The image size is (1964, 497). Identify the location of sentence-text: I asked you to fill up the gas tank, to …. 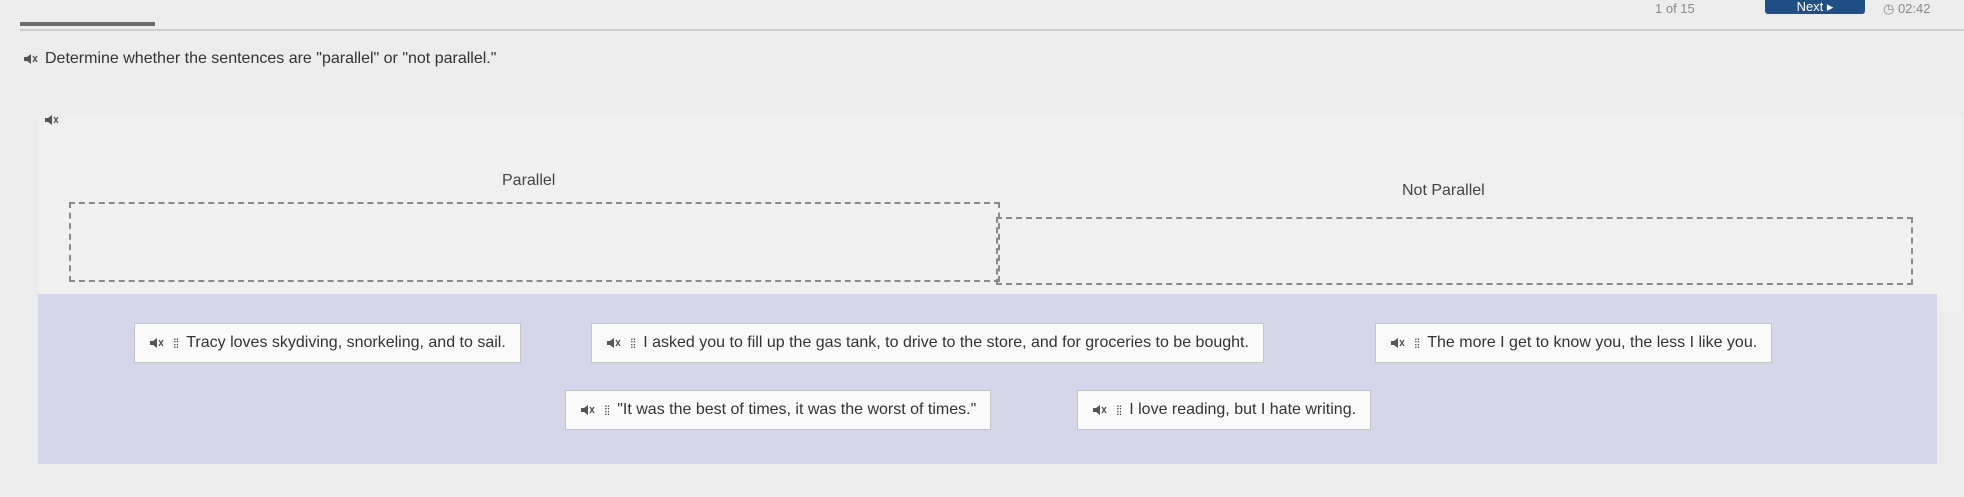
(946, 342).